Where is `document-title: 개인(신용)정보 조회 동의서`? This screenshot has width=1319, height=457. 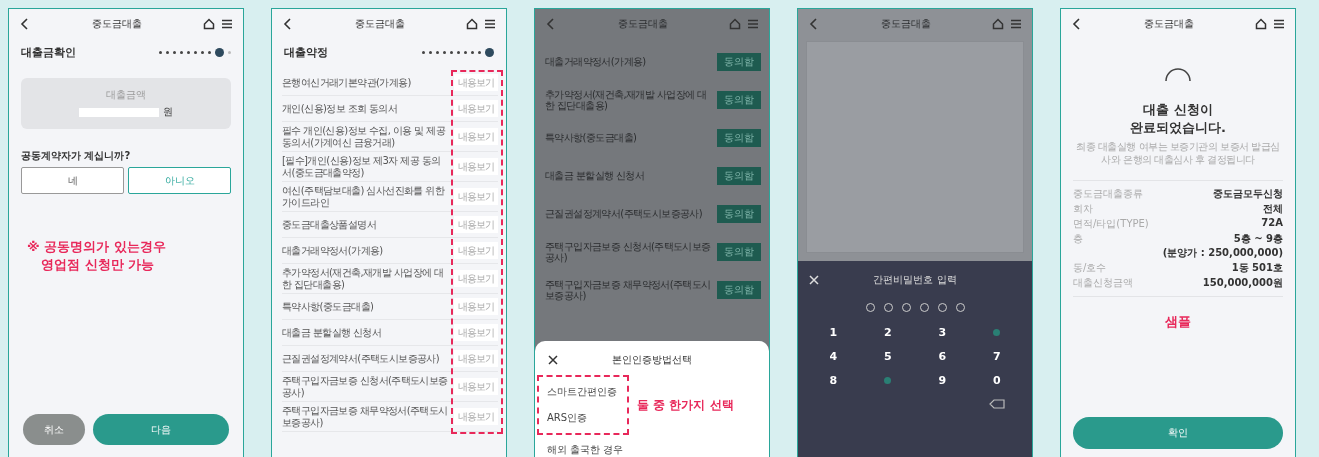 document-title: 개인(신용)정보 조회 동의서 is located at coordinates (340, 108).